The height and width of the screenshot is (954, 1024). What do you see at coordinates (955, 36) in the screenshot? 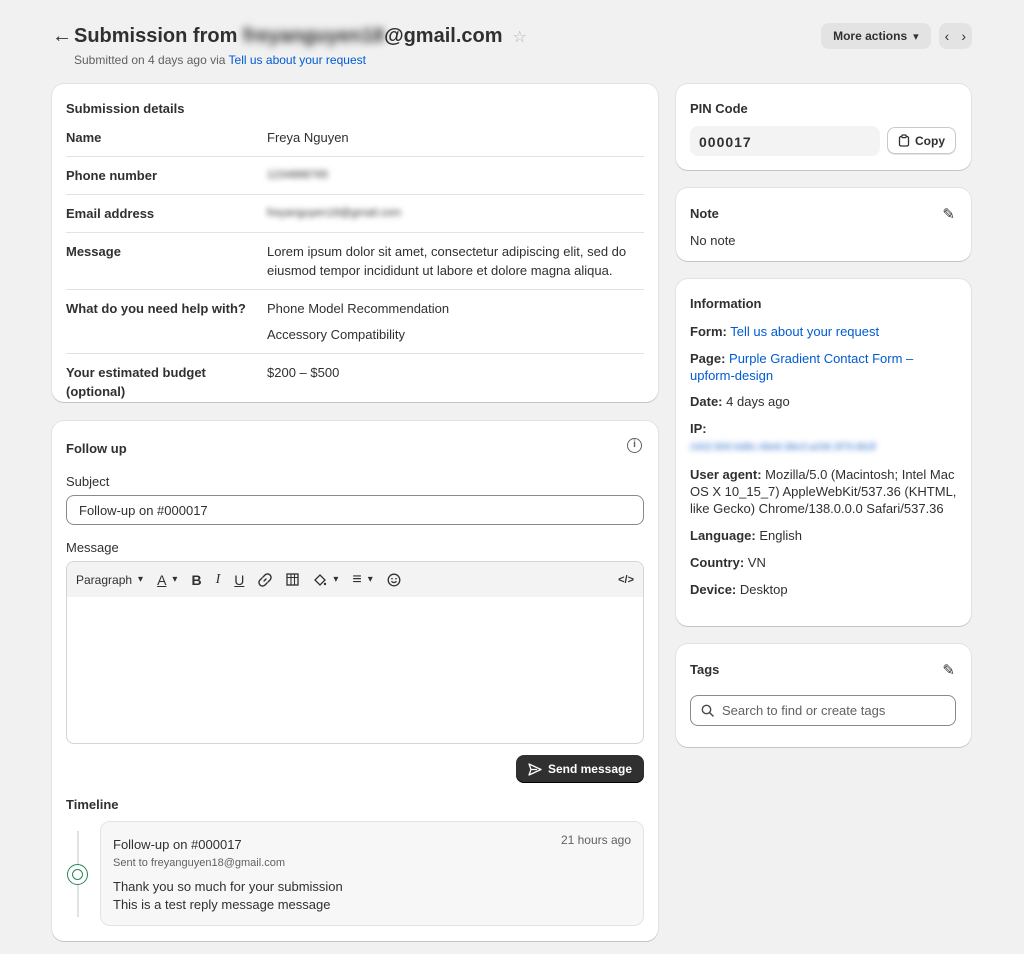
I see `pager: ‹ ›` at bounding box center [955, 36].